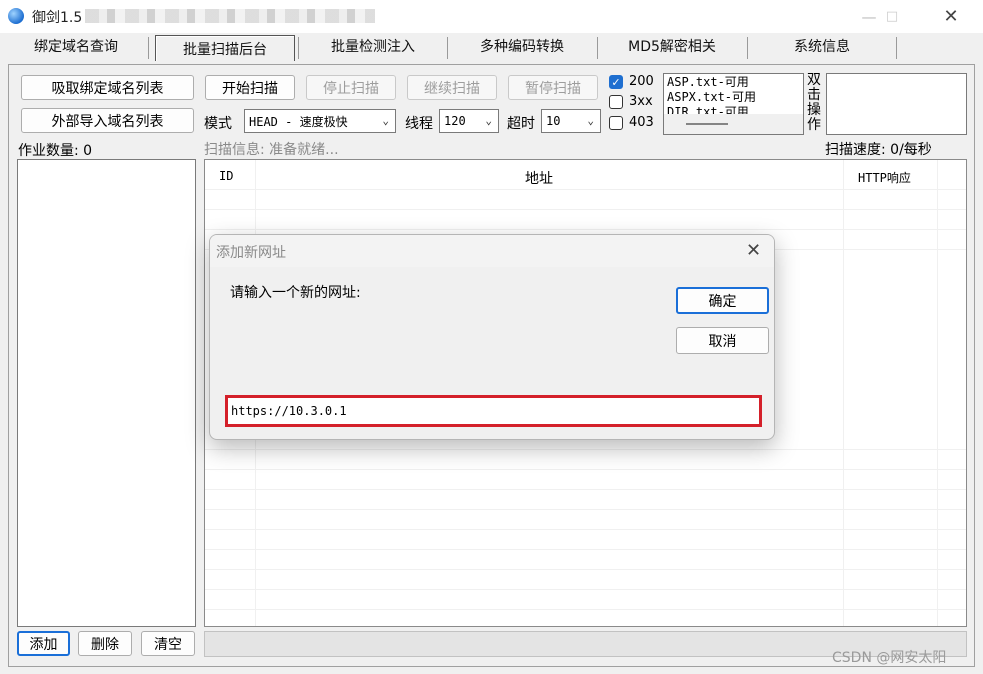 Image resolution: width=983 pixels, height=674 pixels. What do you see at coordinates (616, 102) in the screenshot?
I see `checkbox-3xx` at bounding box center [616, 102].